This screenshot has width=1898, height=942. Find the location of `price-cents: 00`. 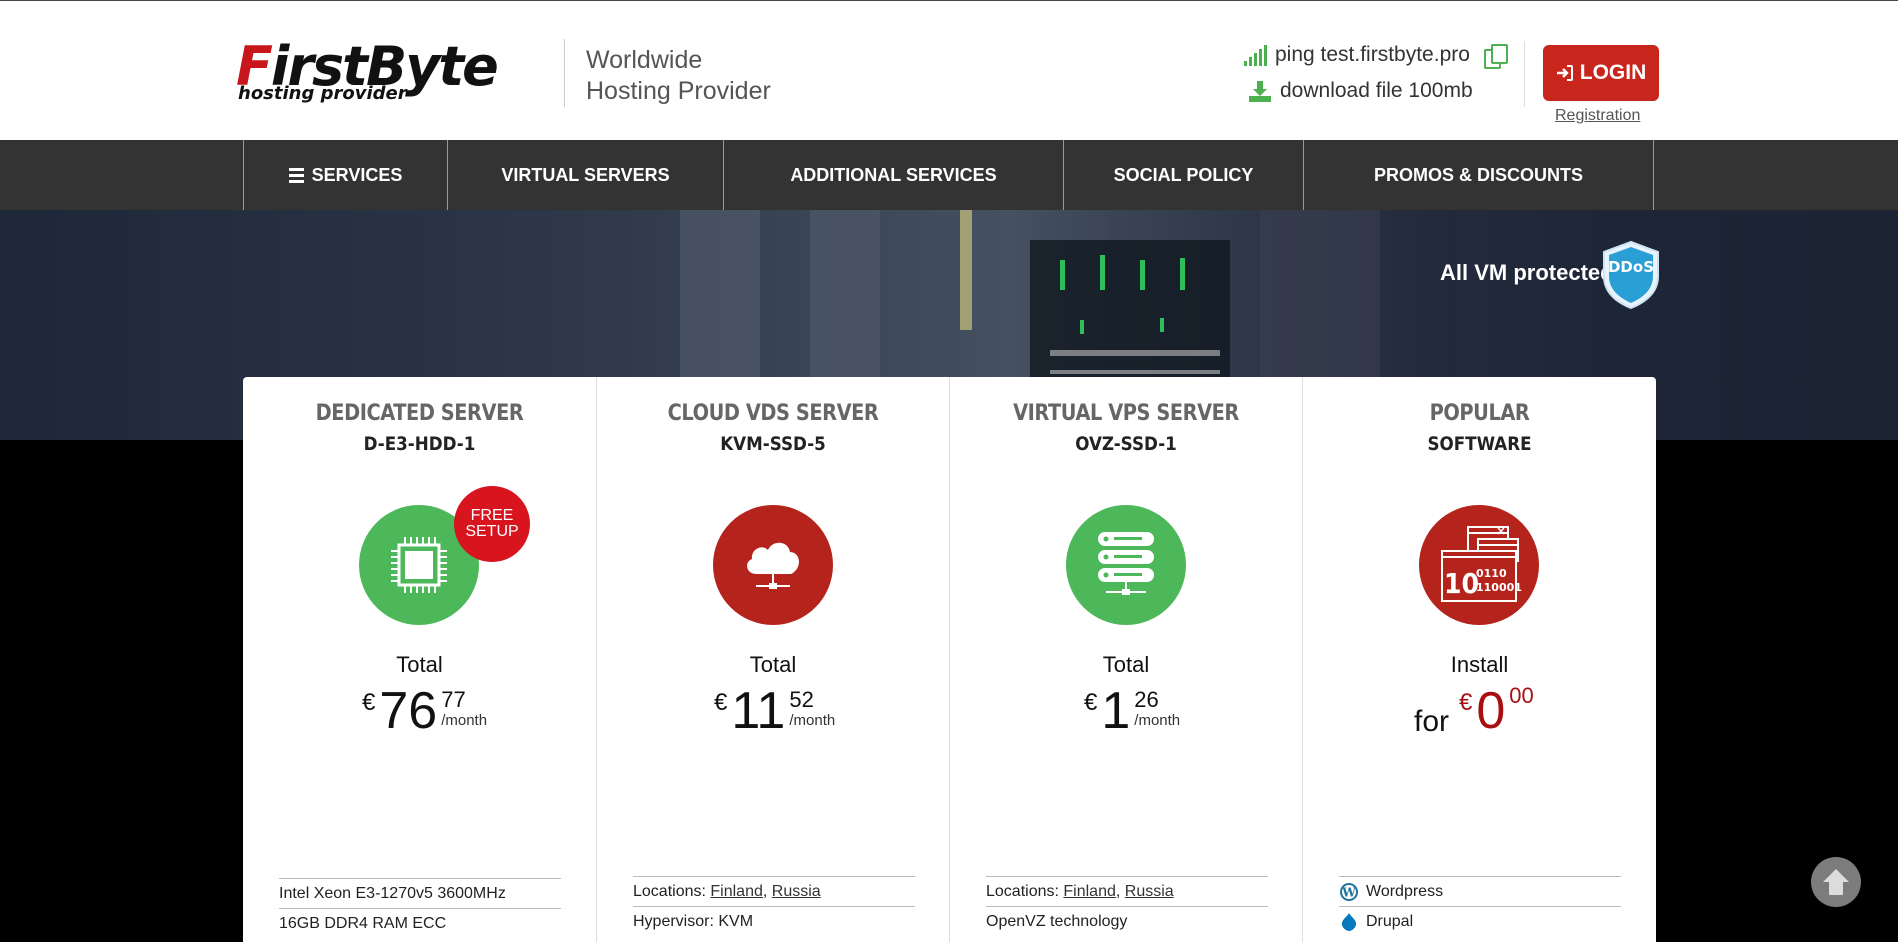

price-cents: 00 is located at coordinates (1521, 695).